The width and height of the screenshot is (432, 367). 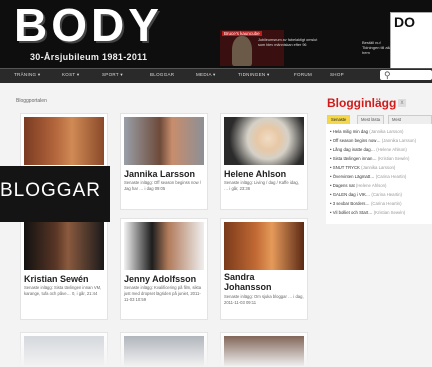 I want to click on nav-item-kost: KOST ▾, so click(x=70, y=75).